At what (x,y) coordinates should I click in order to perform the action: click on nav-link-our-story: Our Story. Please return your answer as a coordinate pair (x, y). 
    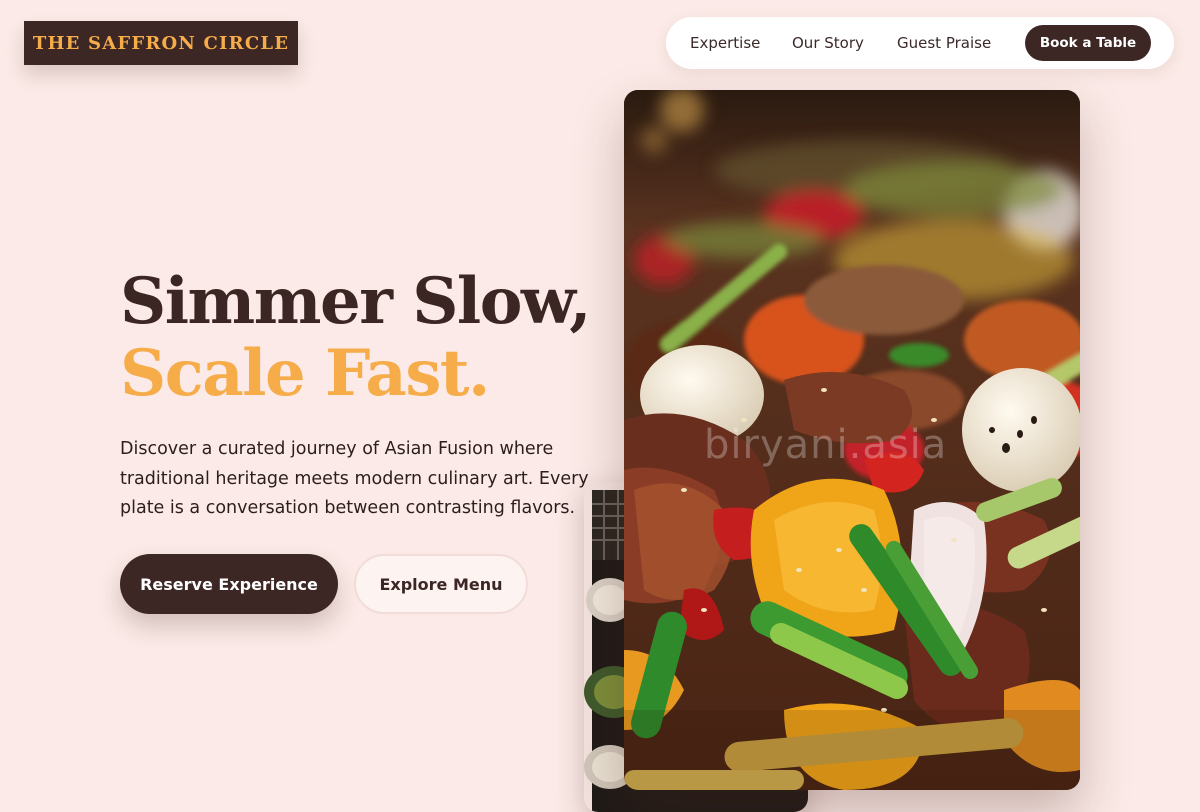
    Looking at the image, I should click on (828, 43).